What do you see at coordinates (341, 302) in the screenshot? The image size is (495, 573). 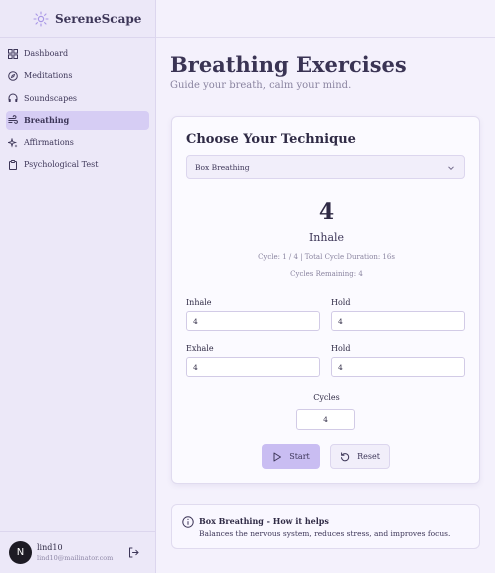 I see `hold-label: Hold` at bounding box center [341, 302].